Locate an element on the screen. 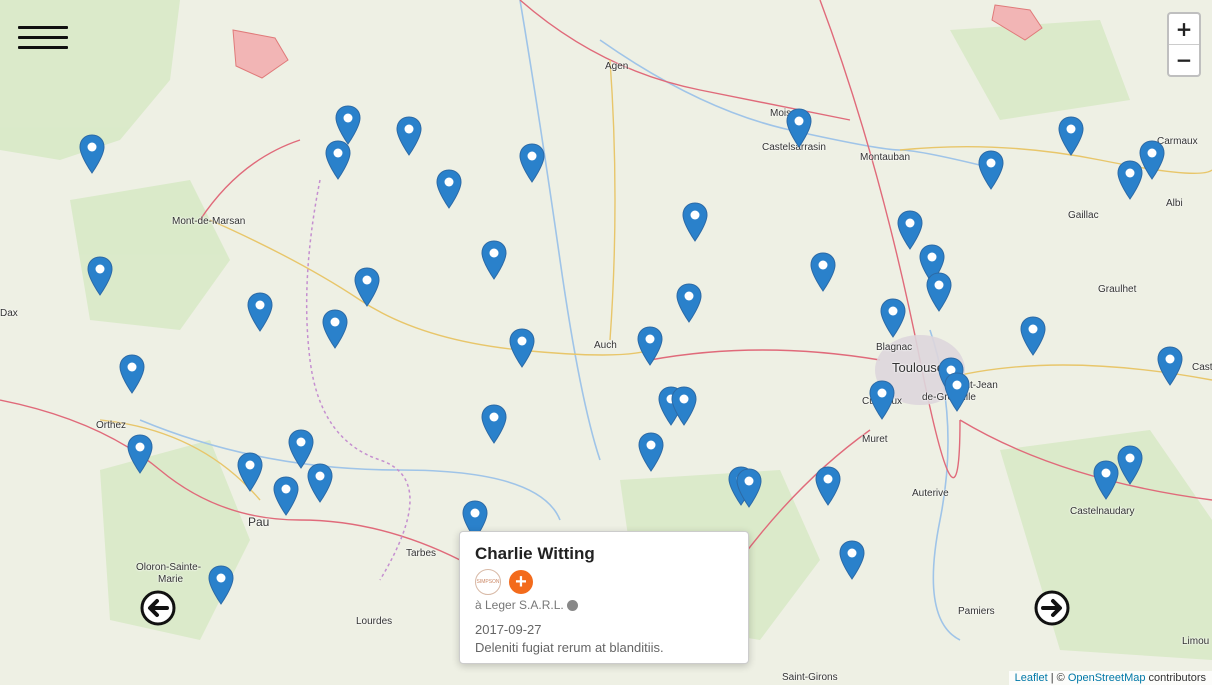 The height and width of the screenshot is (685, 1212). city-label: Orthez is located at coordinates (111, 425).